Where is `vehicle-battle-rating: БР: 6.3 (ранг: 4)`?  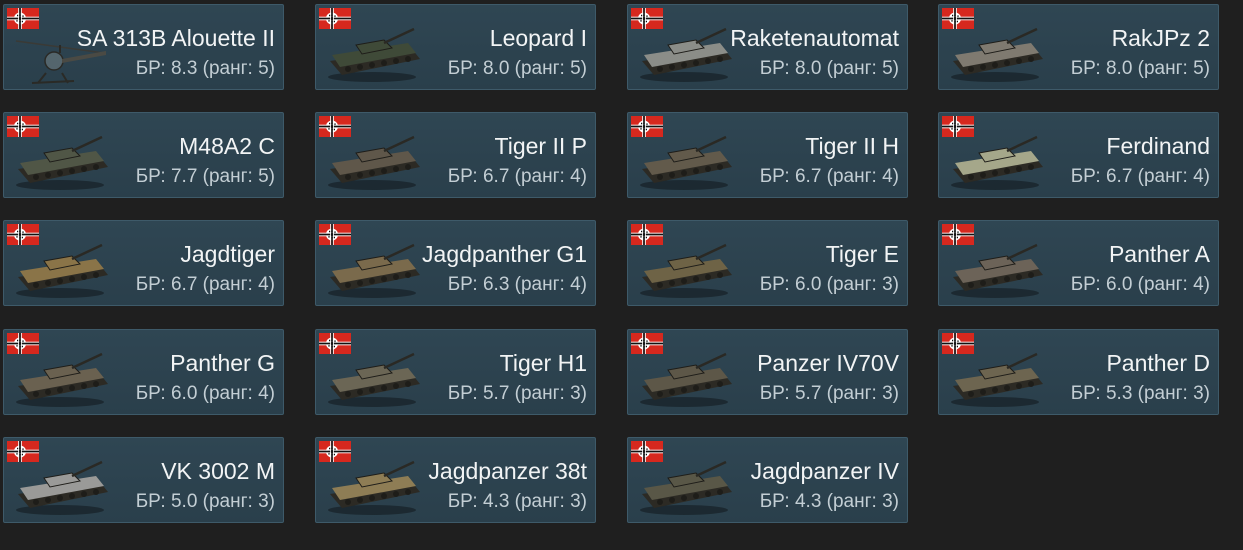
vehicle-battle-rating: БР: 6.3 (ранг: 4) is located at coordinates (517, 284).